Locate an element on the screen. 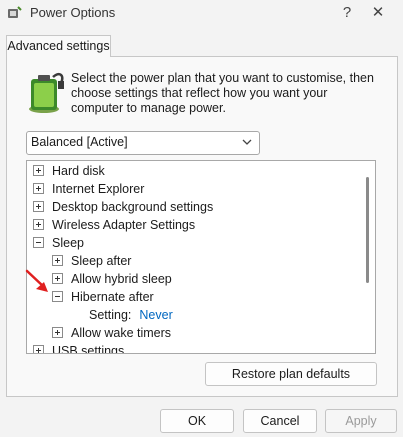  power-plan-value: Balanced [Active] is located at coordinates (79, 142).